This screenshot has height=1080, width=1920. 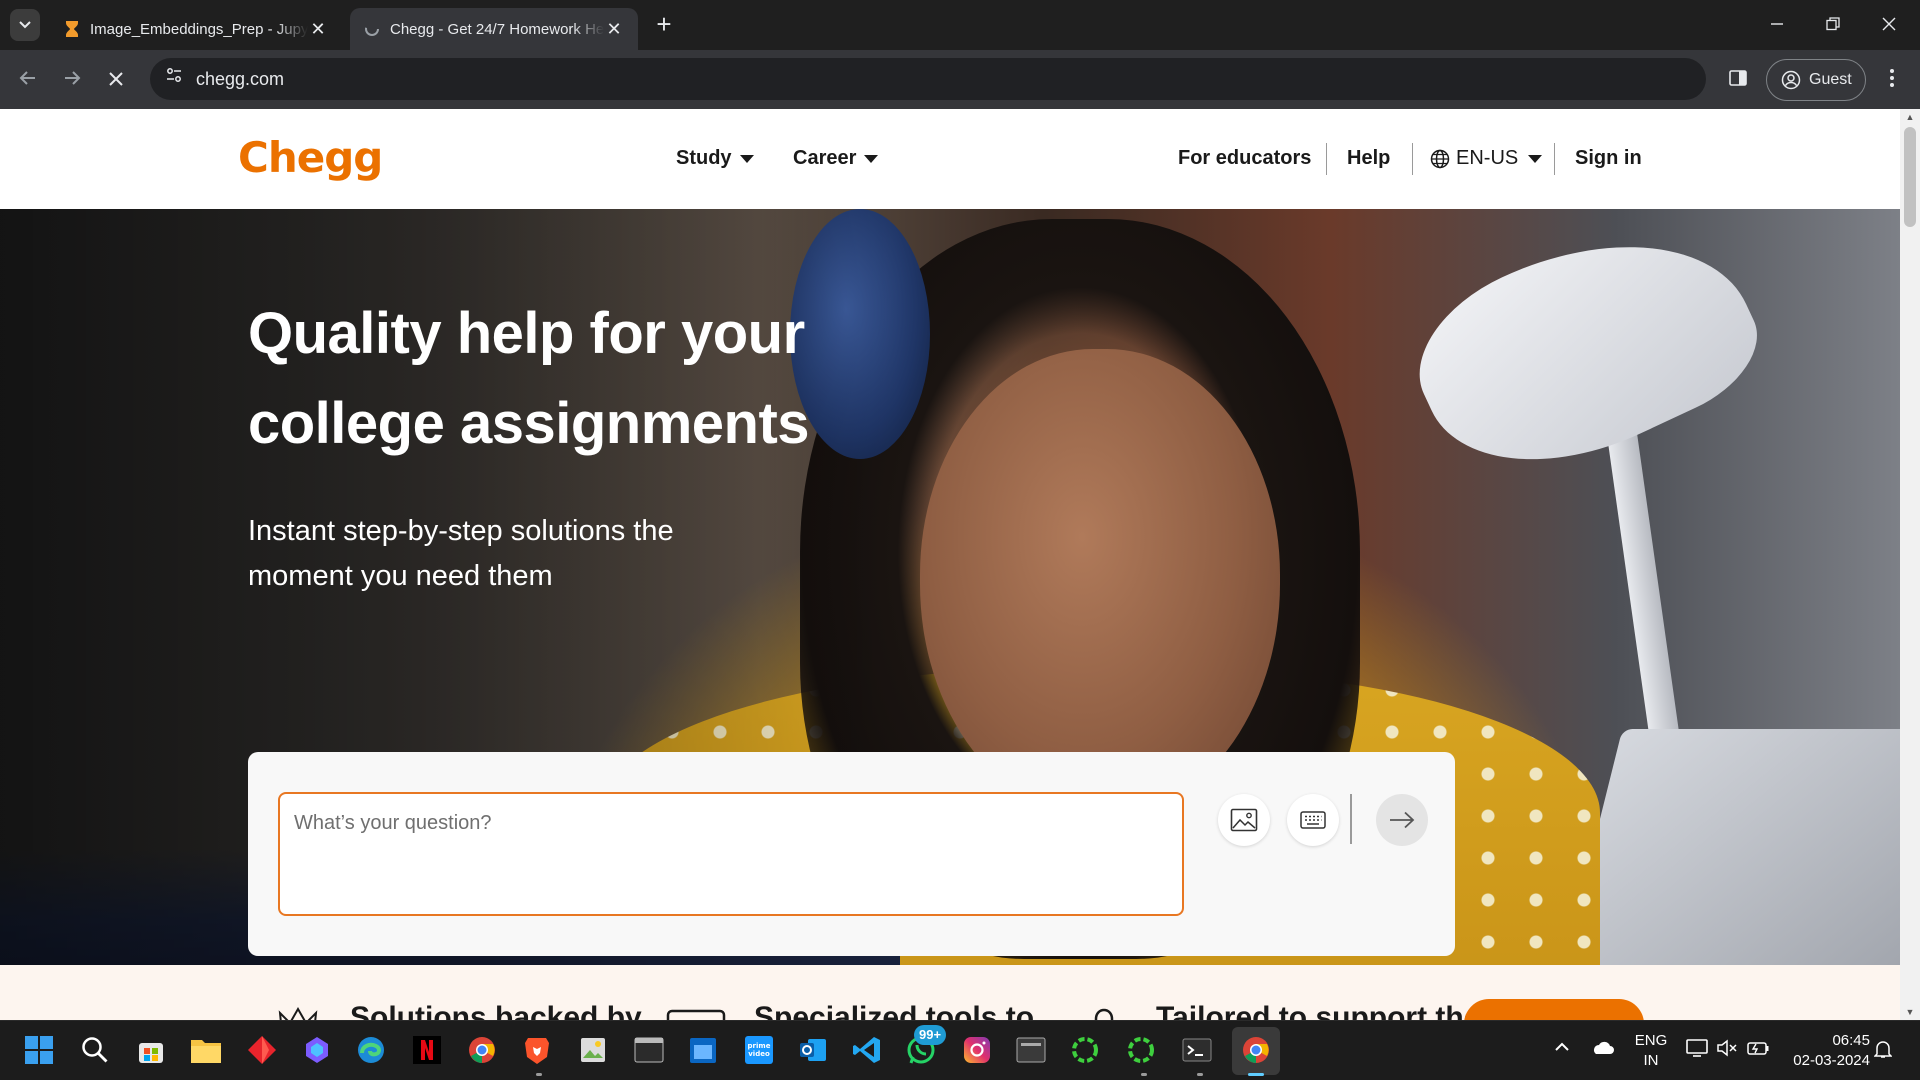 I want to click on sign-in-link: Sign in, so click(x=1608, y=158).